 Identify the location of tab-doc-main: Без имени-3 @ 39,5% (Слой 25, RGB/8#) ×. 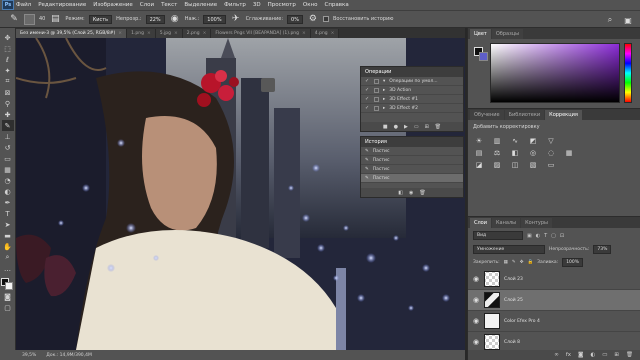
(72, 33).